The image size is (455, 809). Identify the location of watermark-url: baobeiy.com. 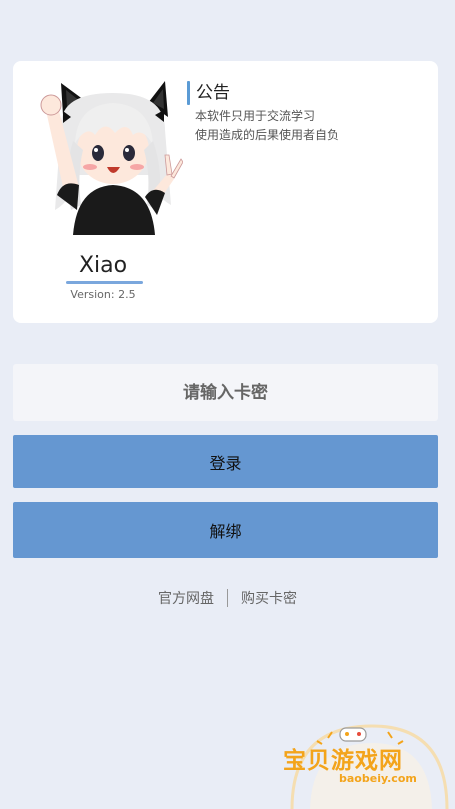
(378, 778).